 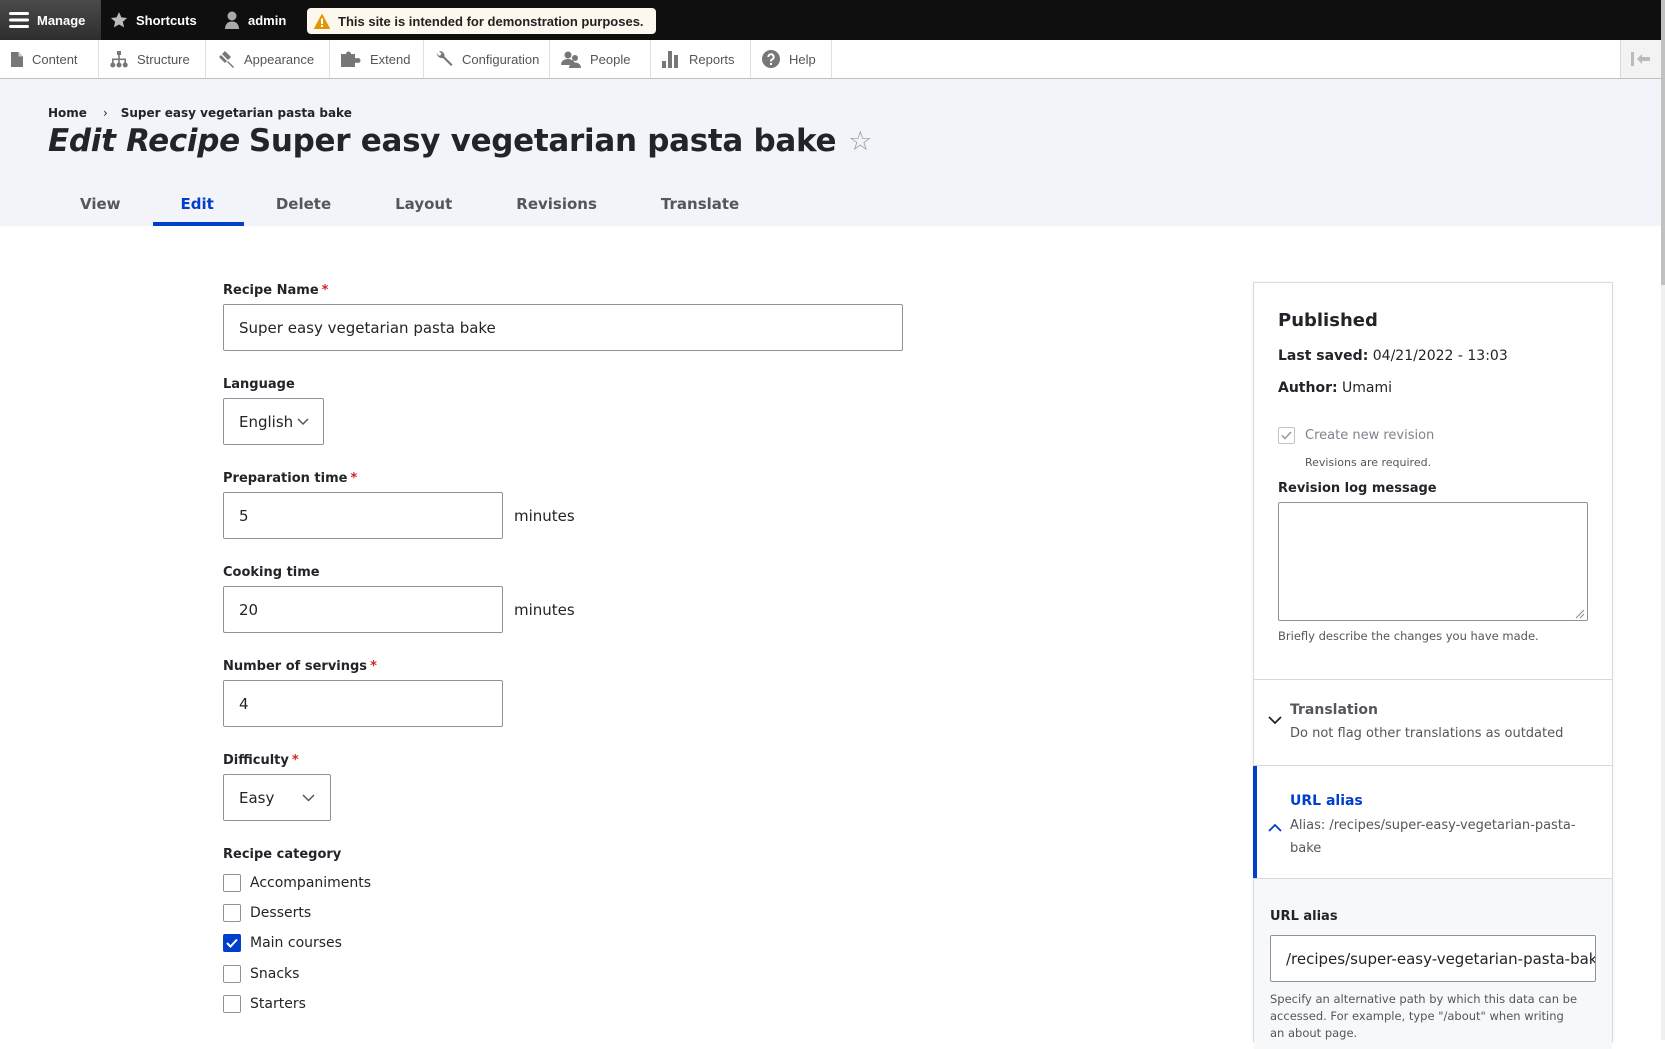 I want to click on author-label: Author:, so click(x=1308, y=388).